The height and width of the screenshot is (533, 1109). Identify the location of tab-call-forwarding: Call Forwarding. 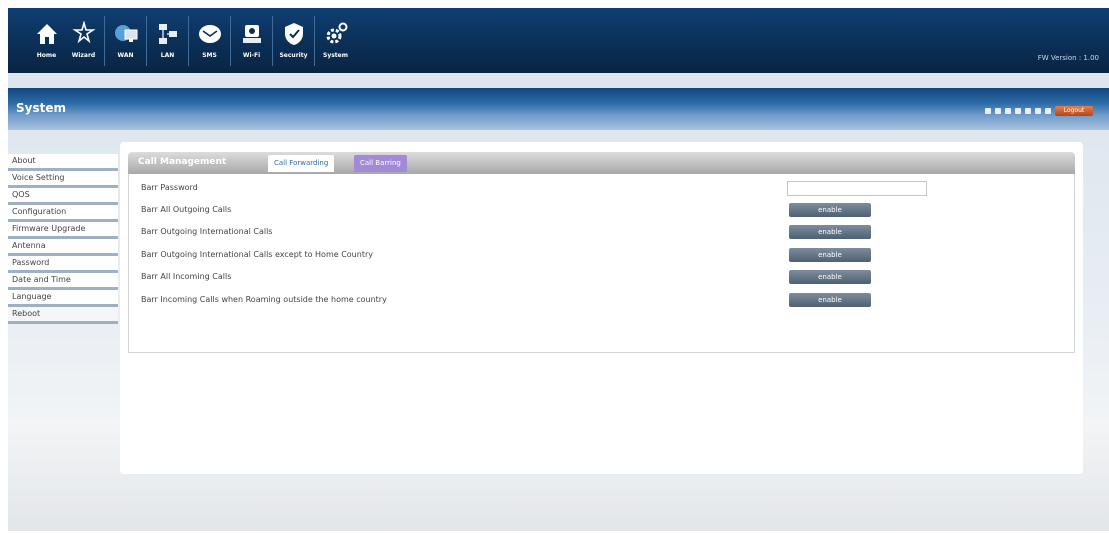
(301, 163).